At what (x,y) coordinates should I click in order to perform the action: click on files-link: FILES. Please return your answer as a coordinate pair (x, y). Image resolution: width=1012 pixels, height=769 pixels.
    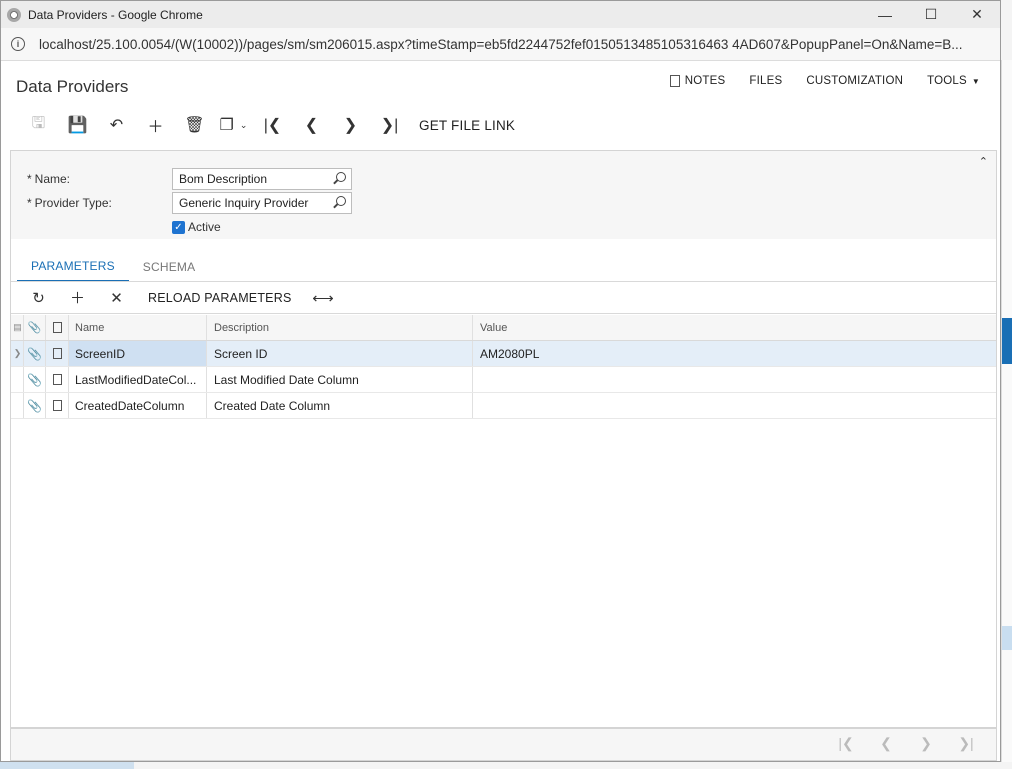
    Looking at the image, I should click on (765, 81).